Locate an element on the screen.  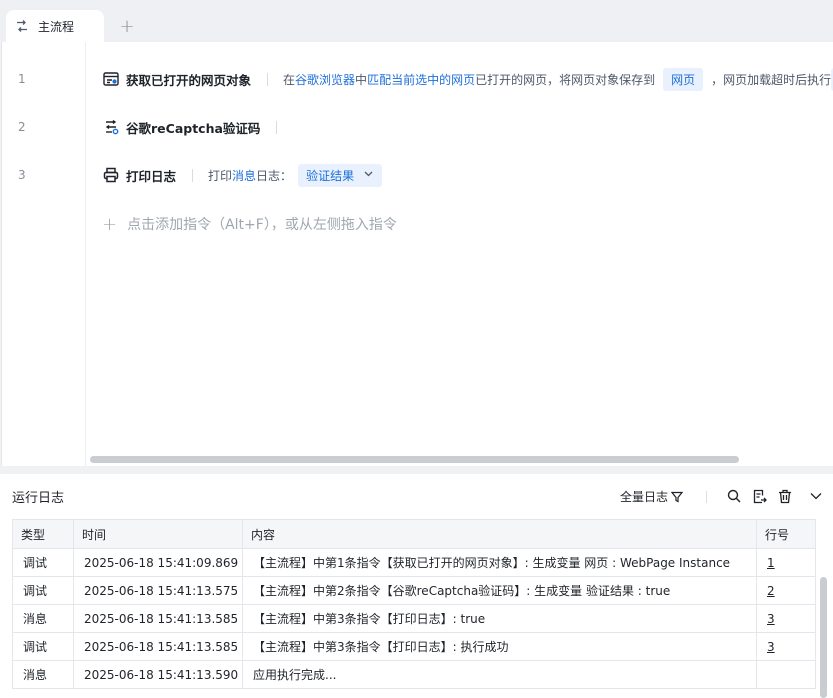
table-header-row: 类型 时间 内容 行号 is located at coordinates (414, 534).